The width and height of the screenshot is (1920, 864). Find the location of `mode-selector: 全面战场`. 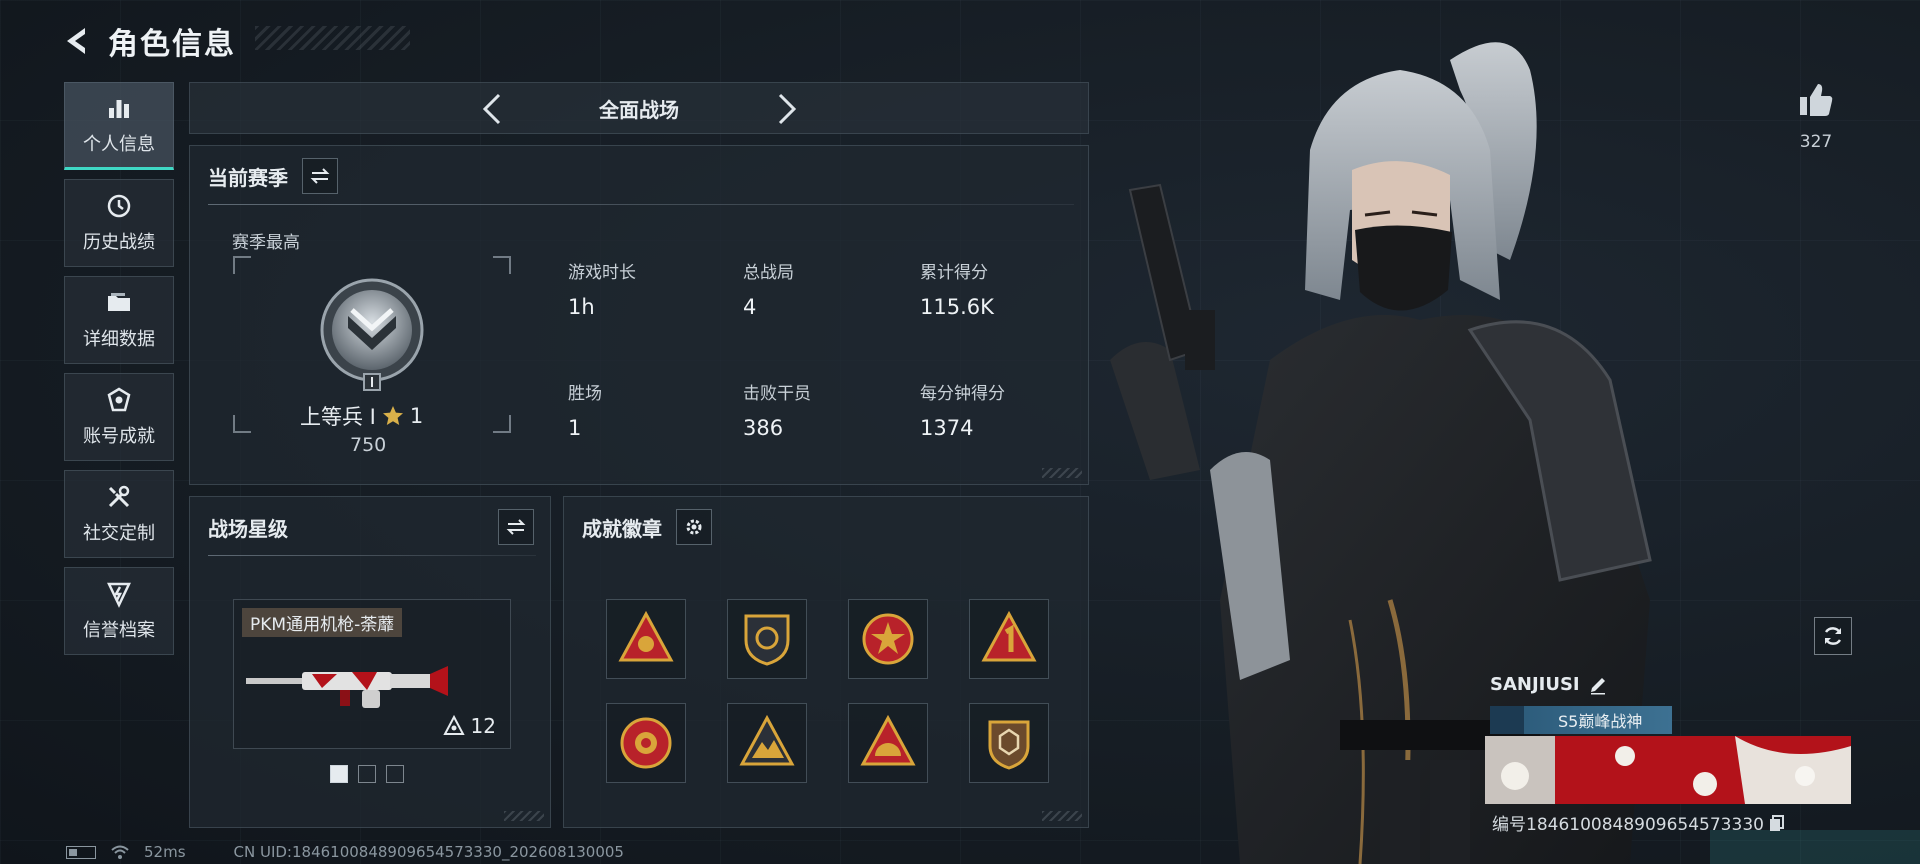

mode-selector: 全面战场 is located at coordinates (639, 108).